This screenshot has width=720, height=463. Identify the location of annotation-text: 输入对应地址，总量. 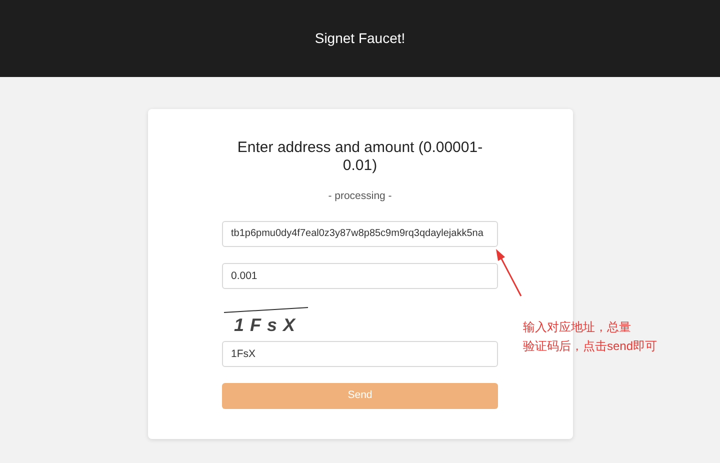
(577, 327).